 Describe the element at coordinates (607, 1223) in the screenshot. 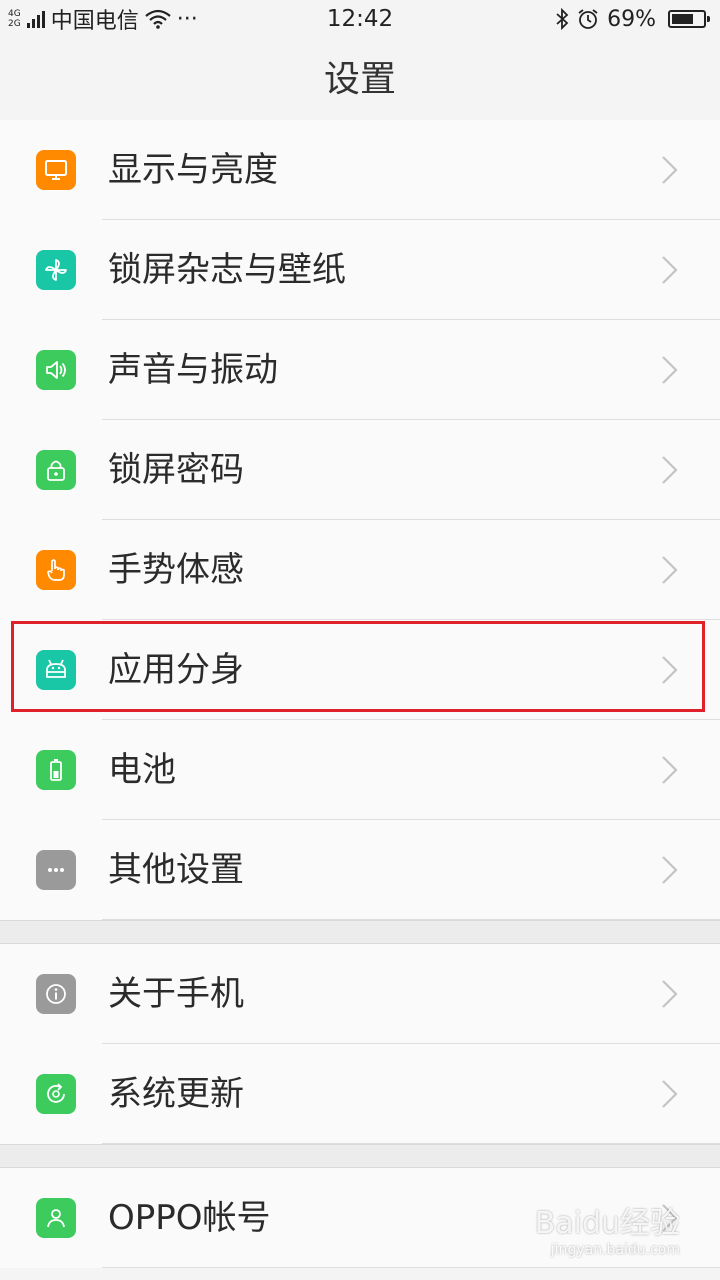

I see `watermark-logo: Baidu经验` at that location.